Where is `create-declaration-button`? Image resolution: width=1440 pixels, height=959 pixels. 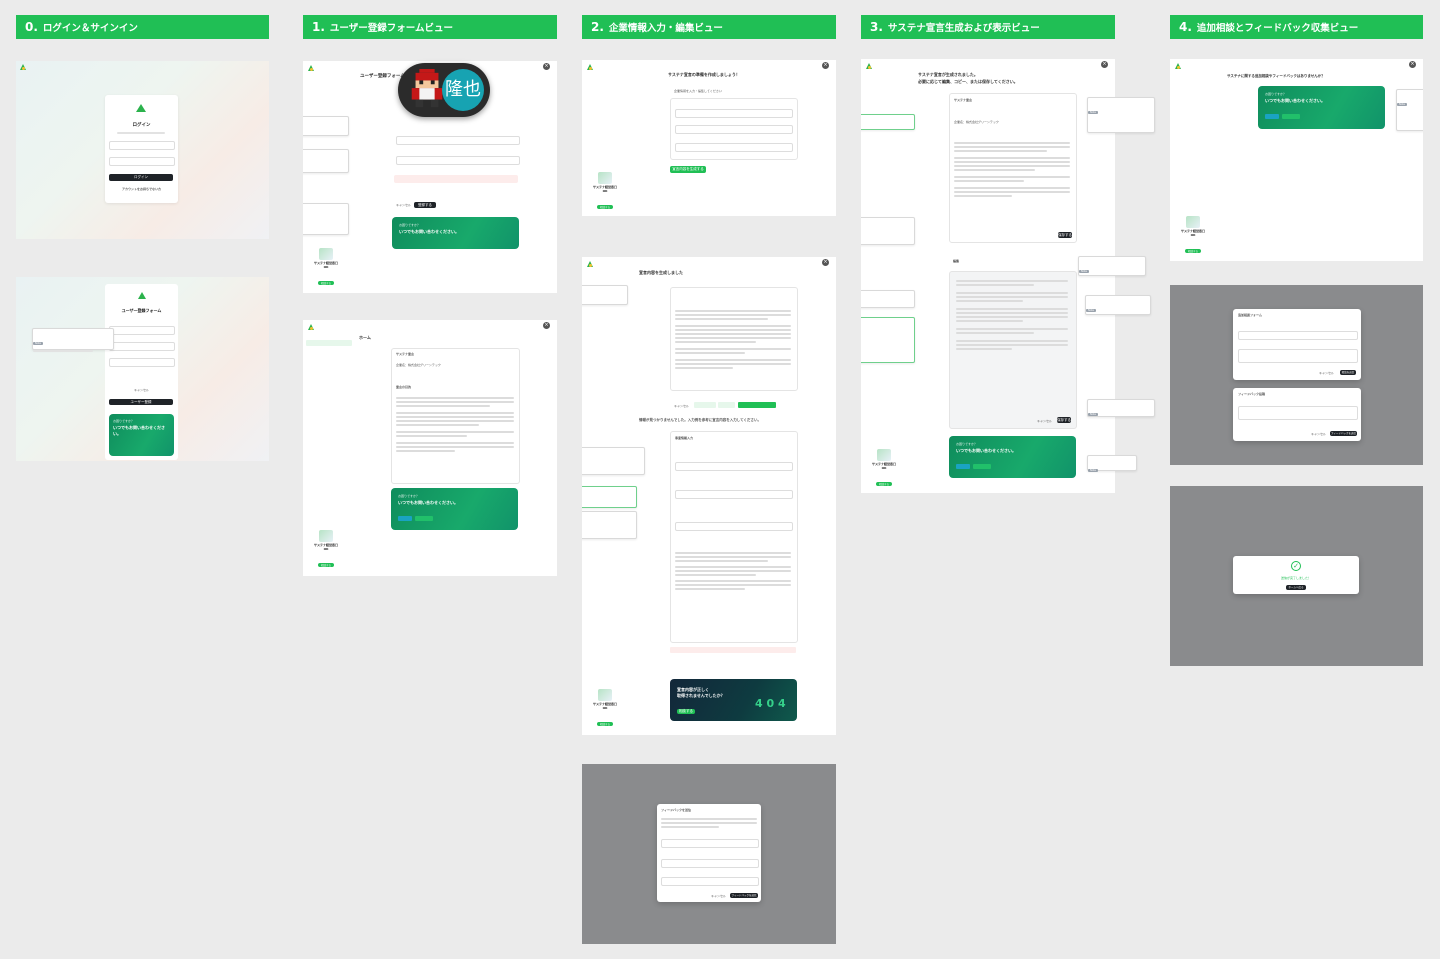 create-declaration-button is located at coordinates (757, 405).